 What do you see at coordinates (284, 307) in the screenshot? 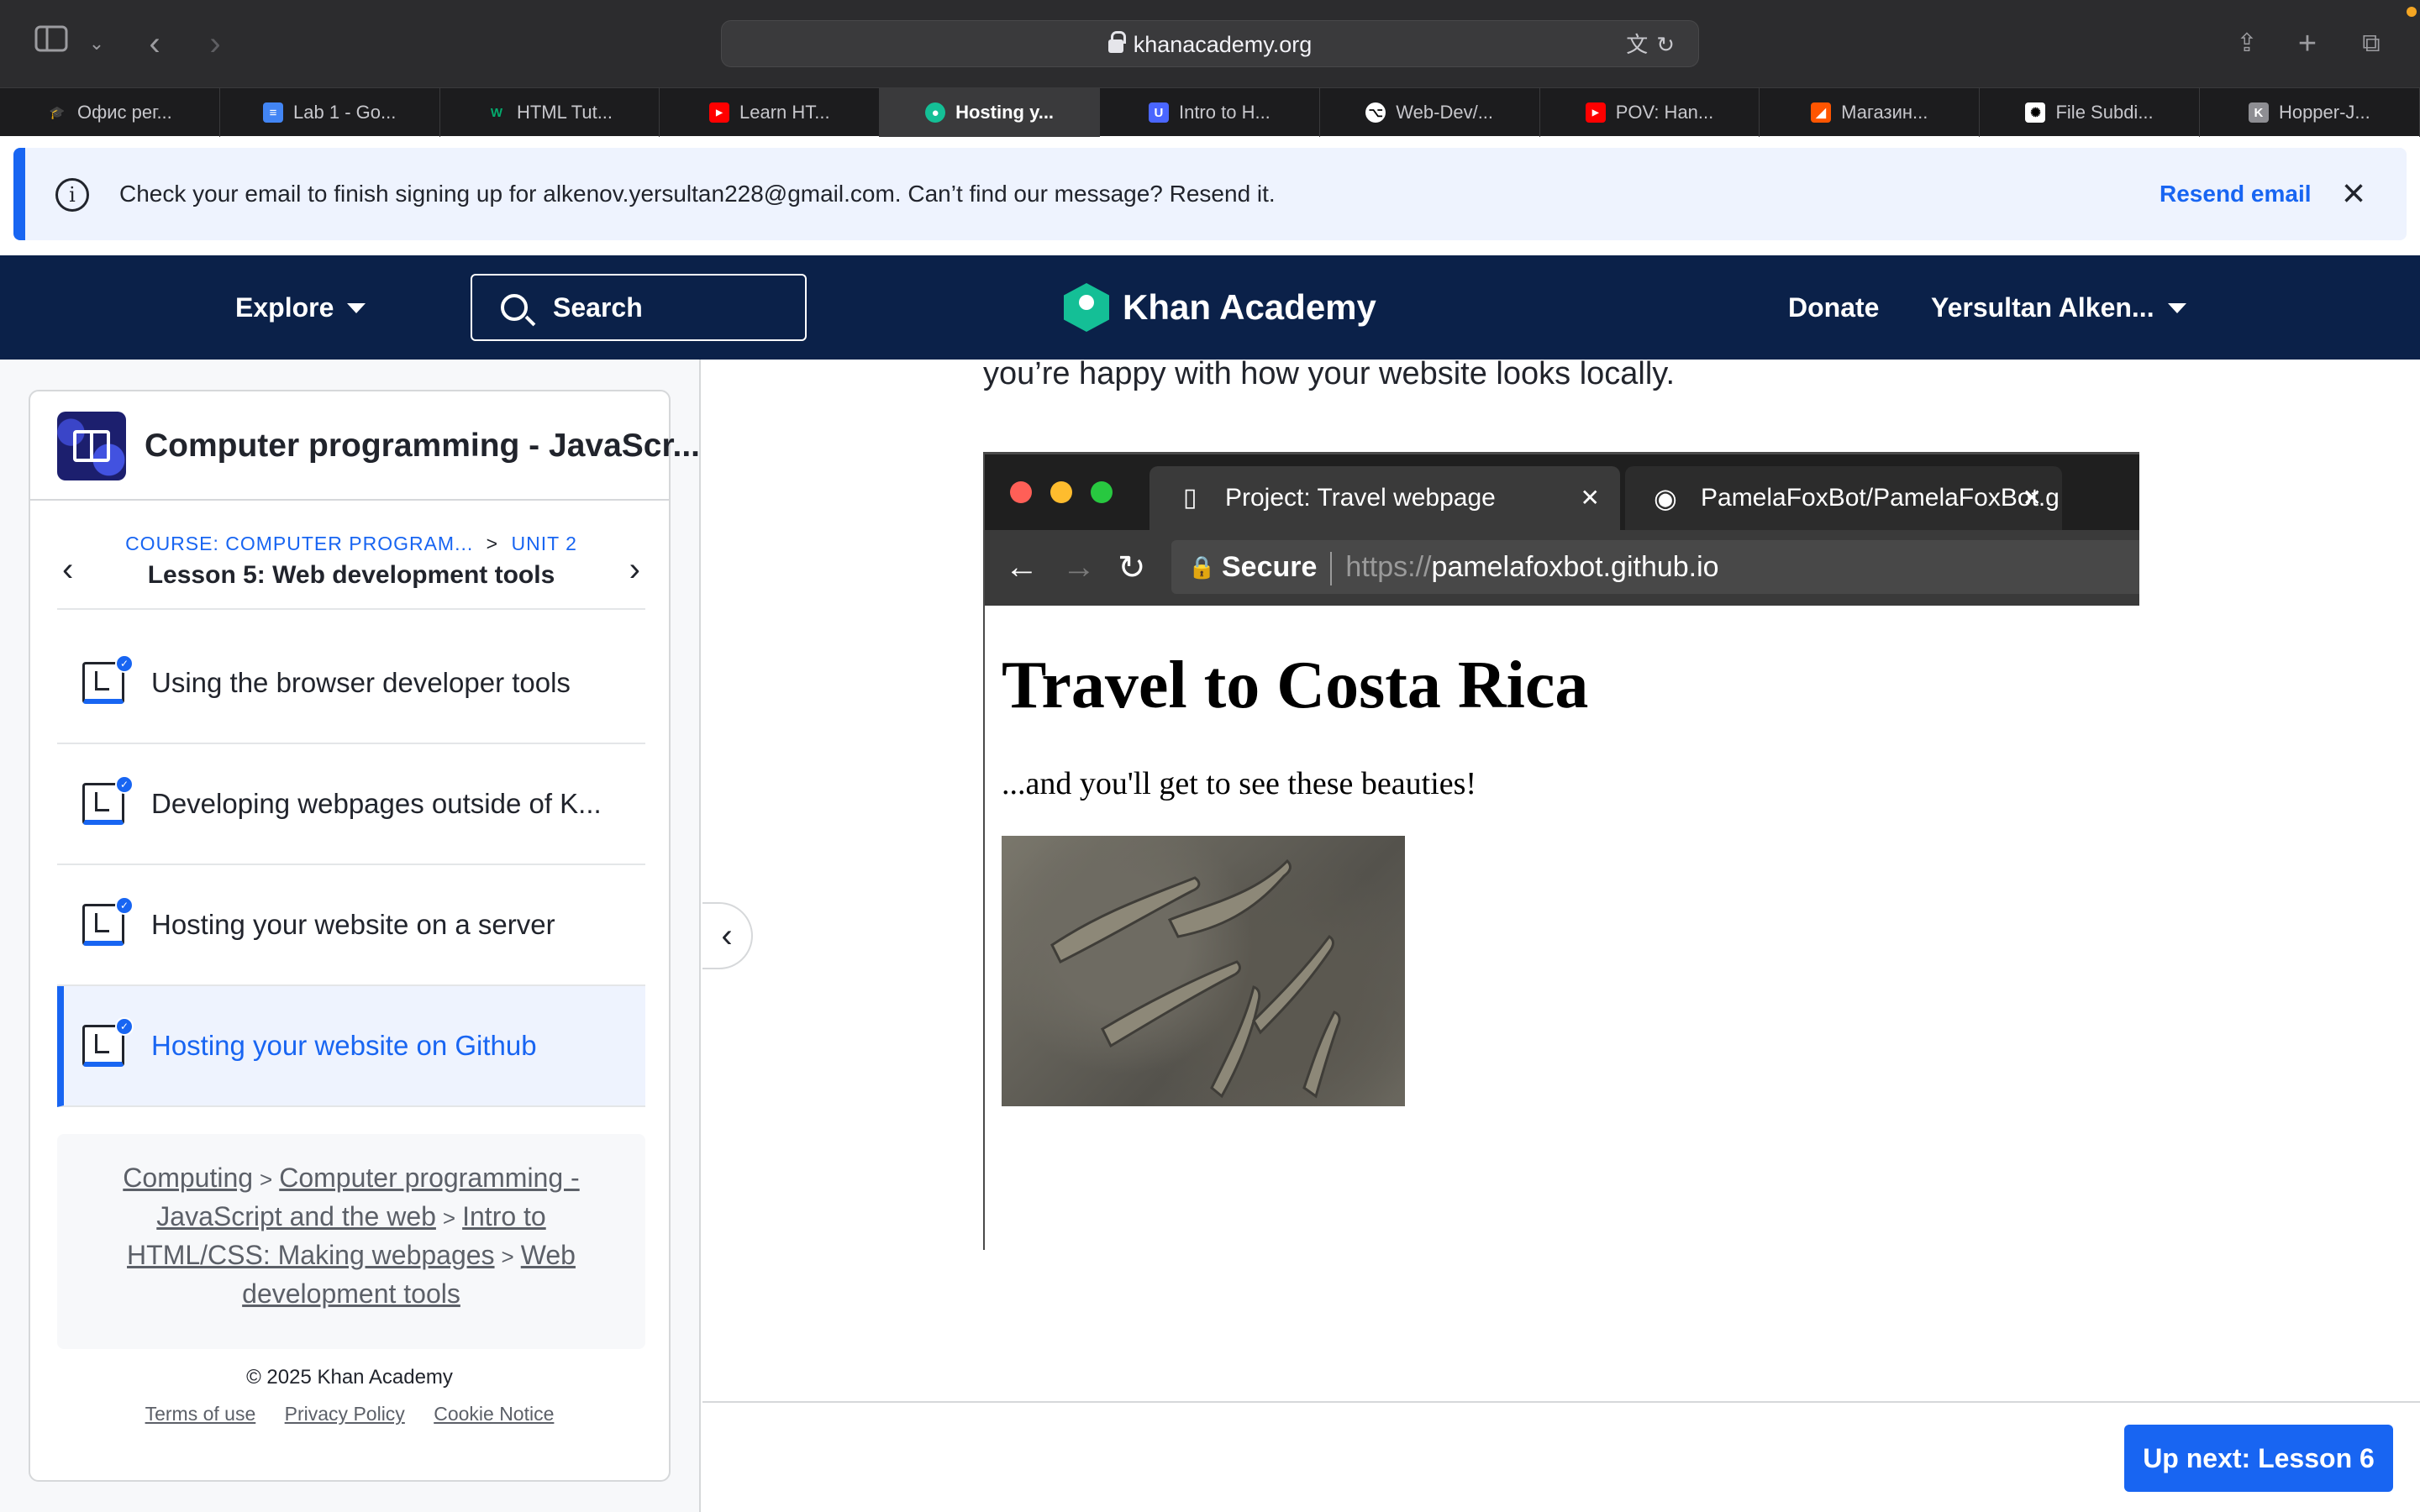
I see `explore-label: Explore` at bounding box center [284, 307].